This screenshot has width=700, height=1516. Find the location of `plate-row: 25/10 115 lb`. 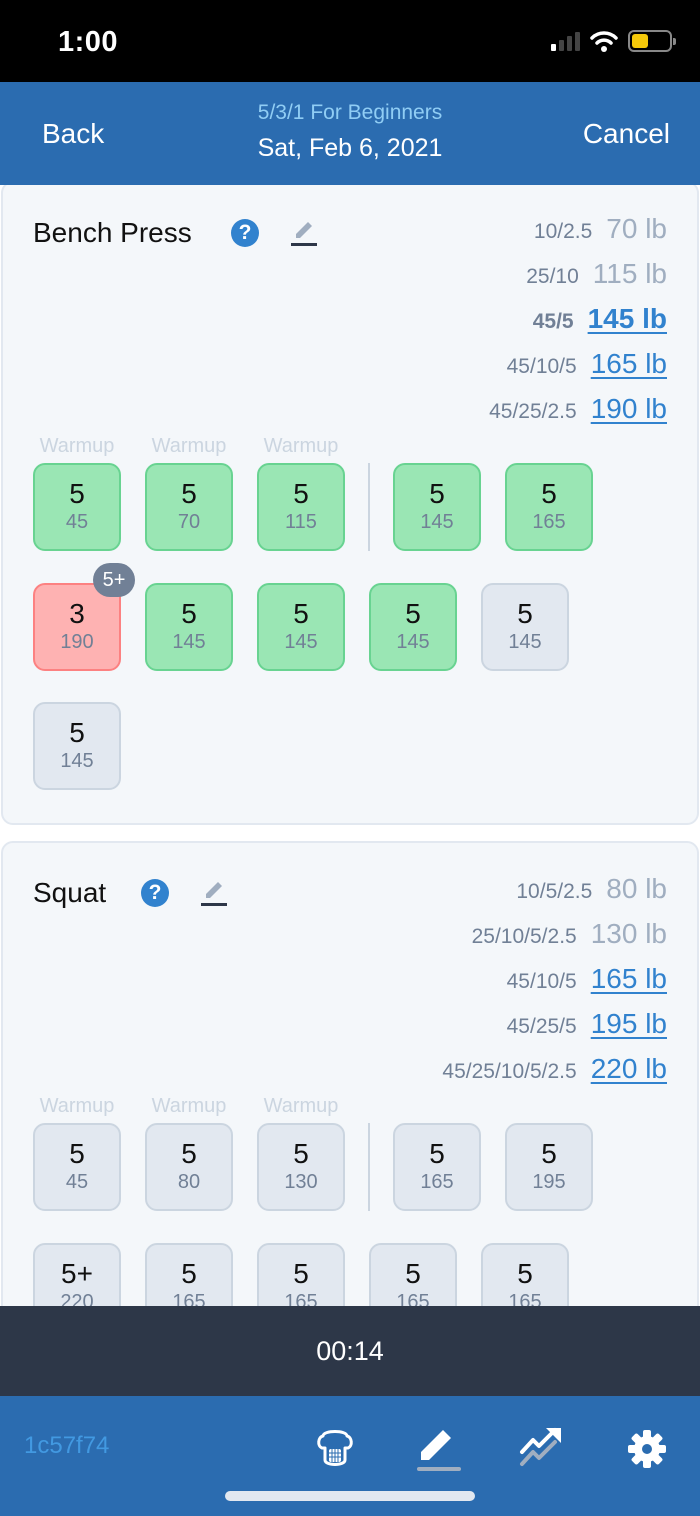

plate-row: 25/10 115 lb is located at coordinates (578, 280).